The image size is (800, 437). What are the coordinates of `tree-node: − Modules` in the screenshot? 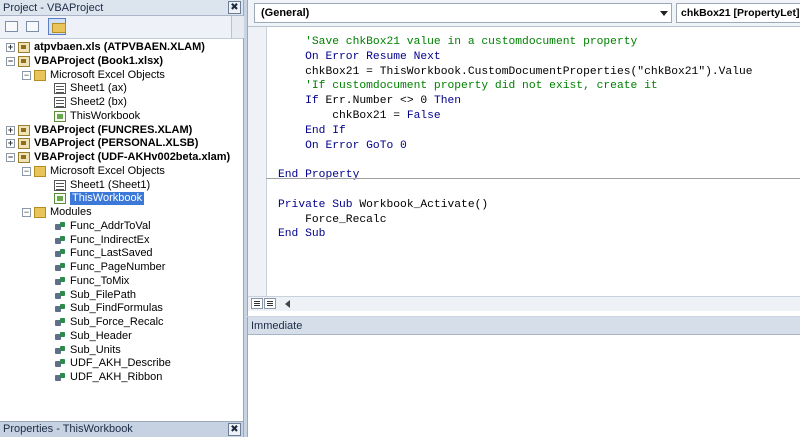 It's located at (120, 212).